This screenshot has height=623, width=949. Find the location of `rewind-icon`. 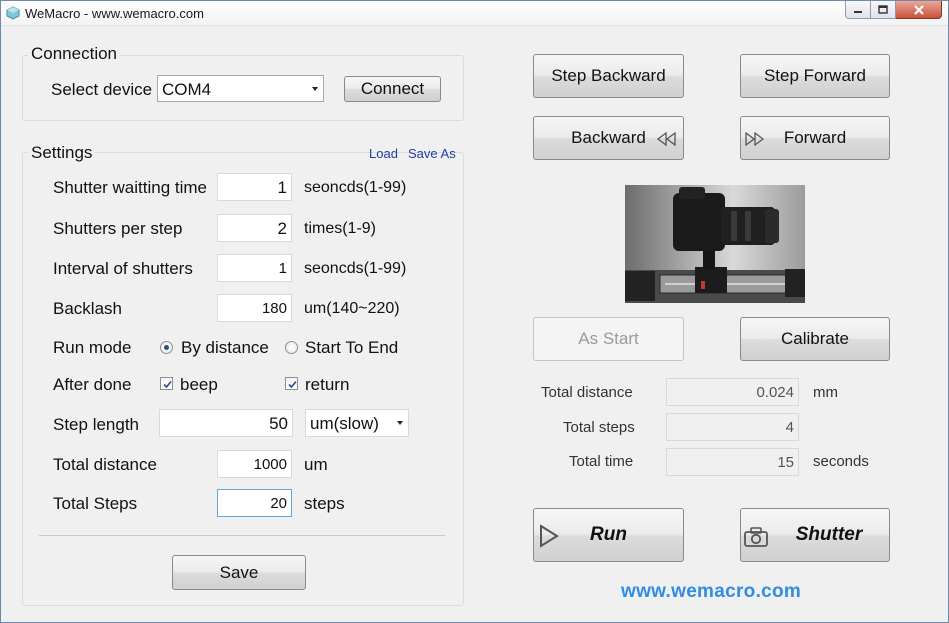

rewind-icon is located at coordinates (666, 139).